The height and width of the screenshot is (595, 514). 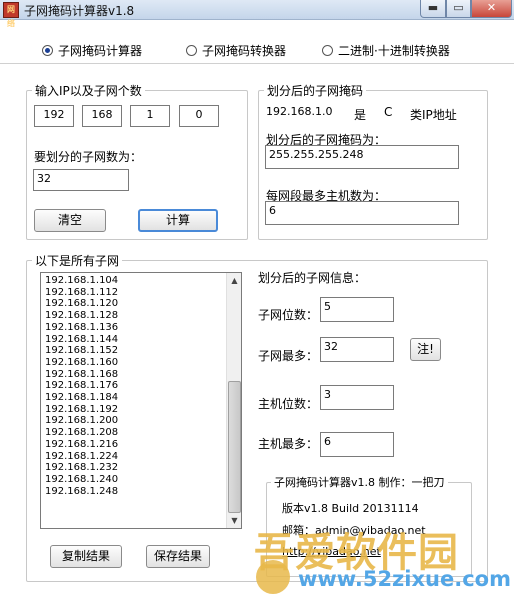 I want to click on host-bits-field: 3, so click(x=357, y=397).